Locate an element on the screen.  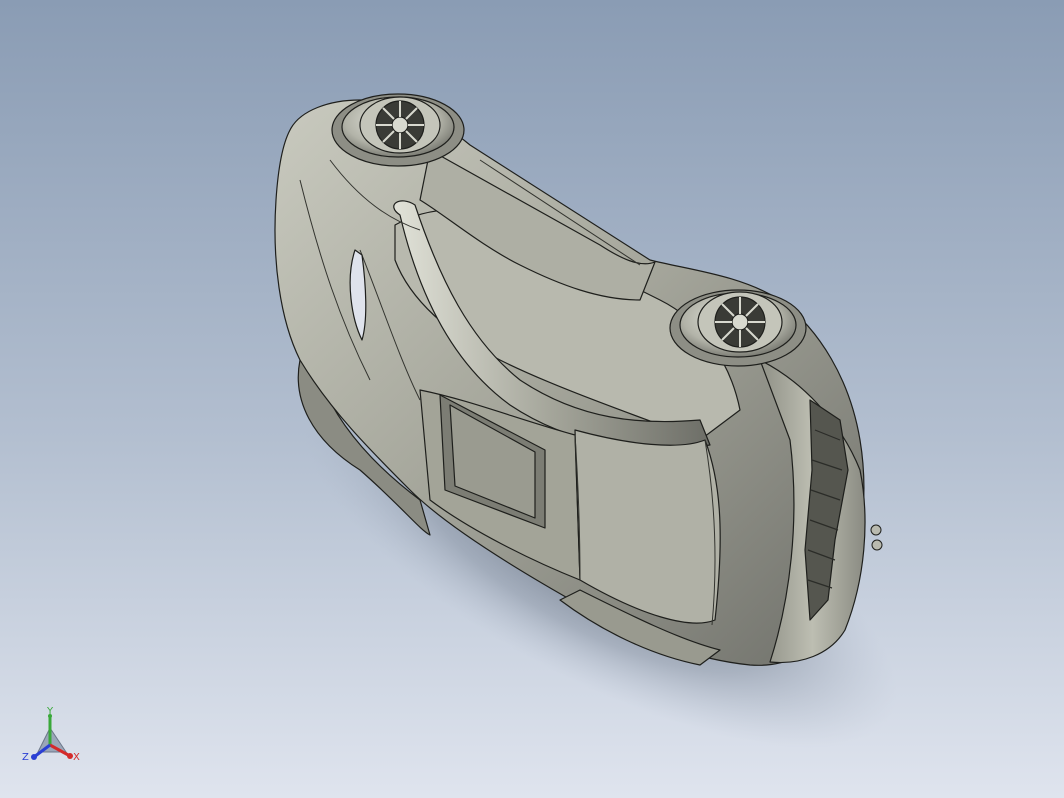
wheel-front is located at coordinates (738, 328).